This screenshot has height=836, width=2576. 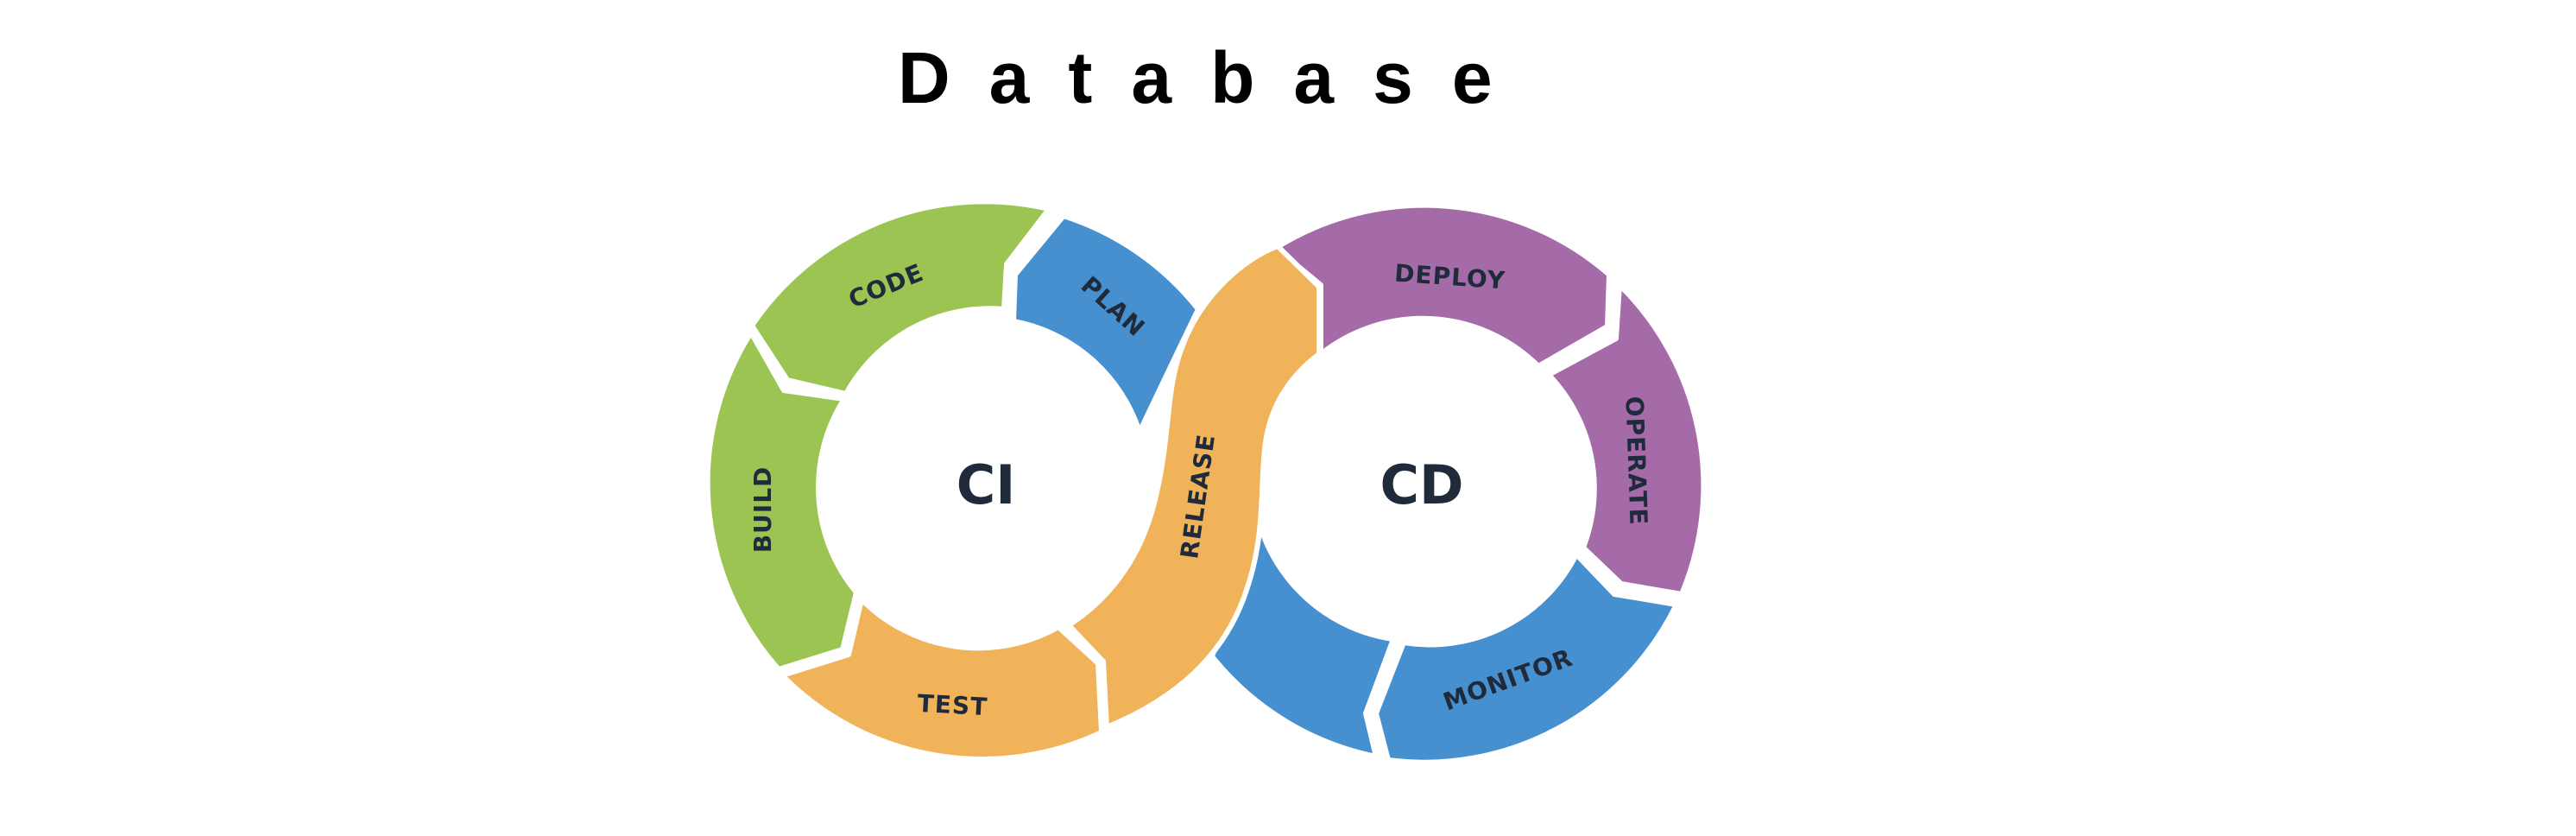 I want to click on stage-test-label: TEST, so click(x=952, y=705).